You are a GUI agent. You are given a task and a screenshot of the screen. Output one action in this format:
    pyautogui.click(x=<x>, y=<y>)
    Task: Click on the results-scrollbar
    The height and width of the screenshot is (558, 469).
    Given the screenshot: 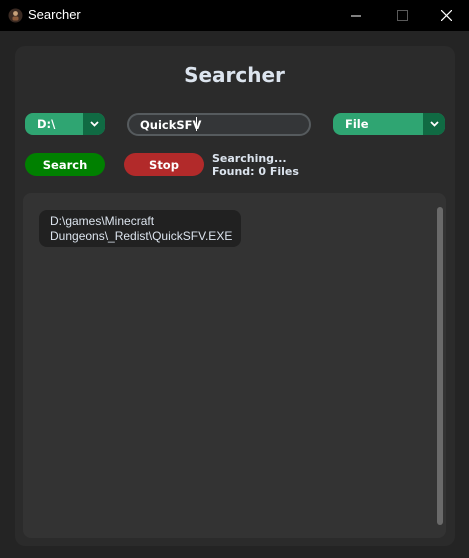 What is the action you would take?
    pyautogui.click(x=441, y=365)
    